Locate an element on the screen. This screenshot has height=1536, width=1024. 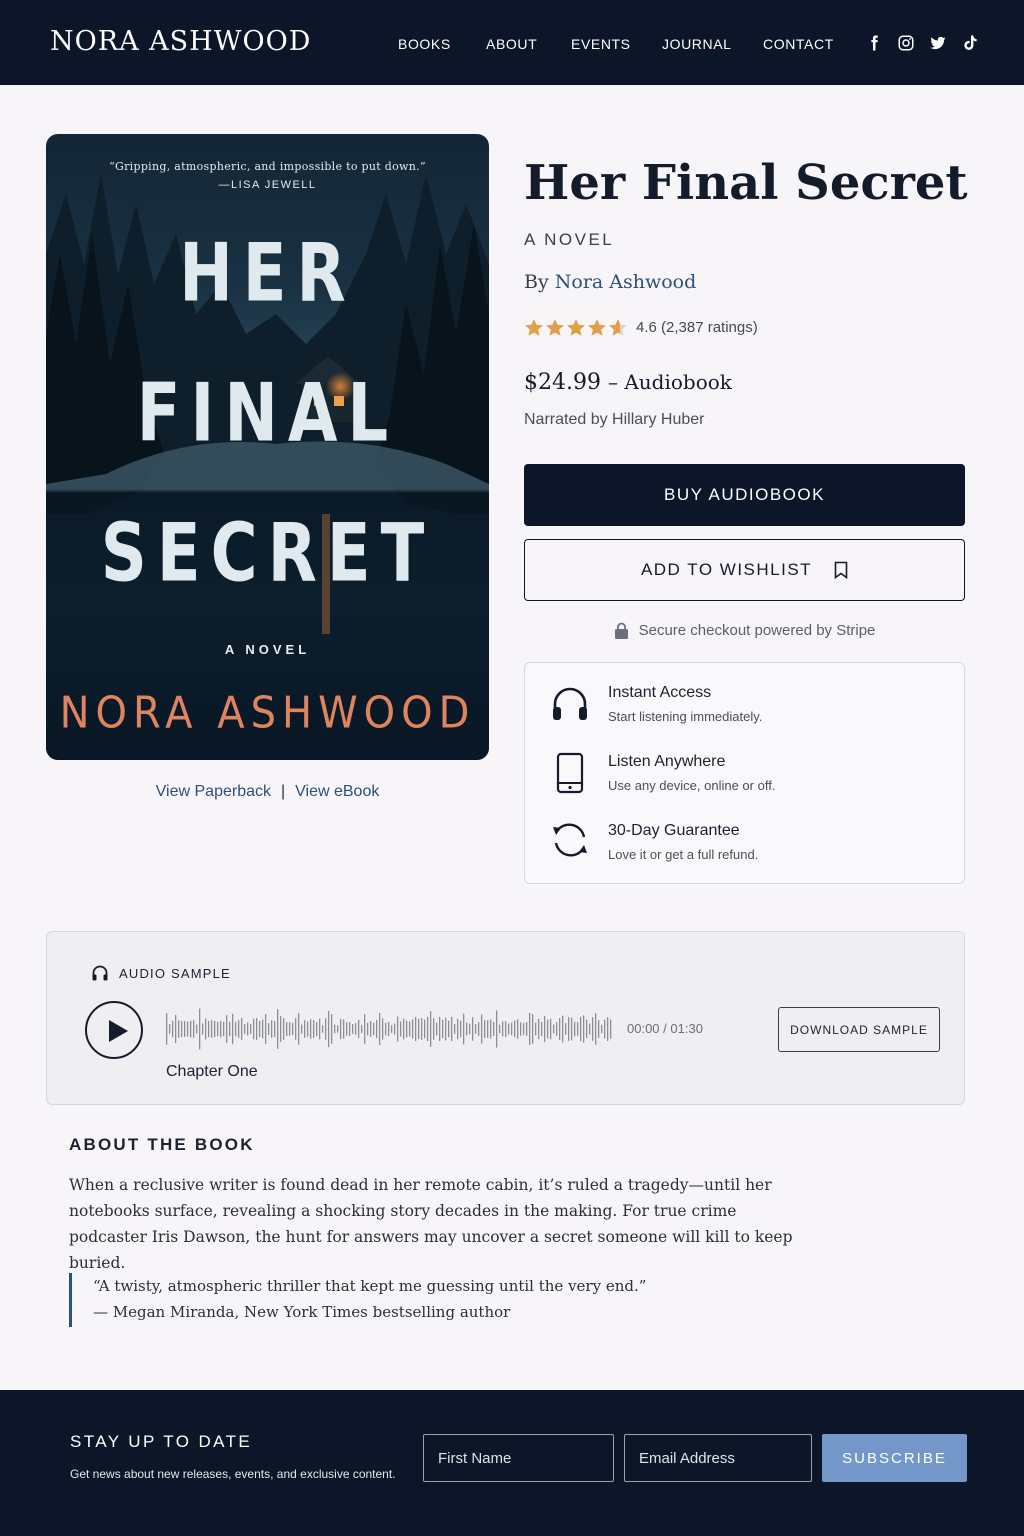
author-link: Nora Ashwood is located at coordinates (626, 282).